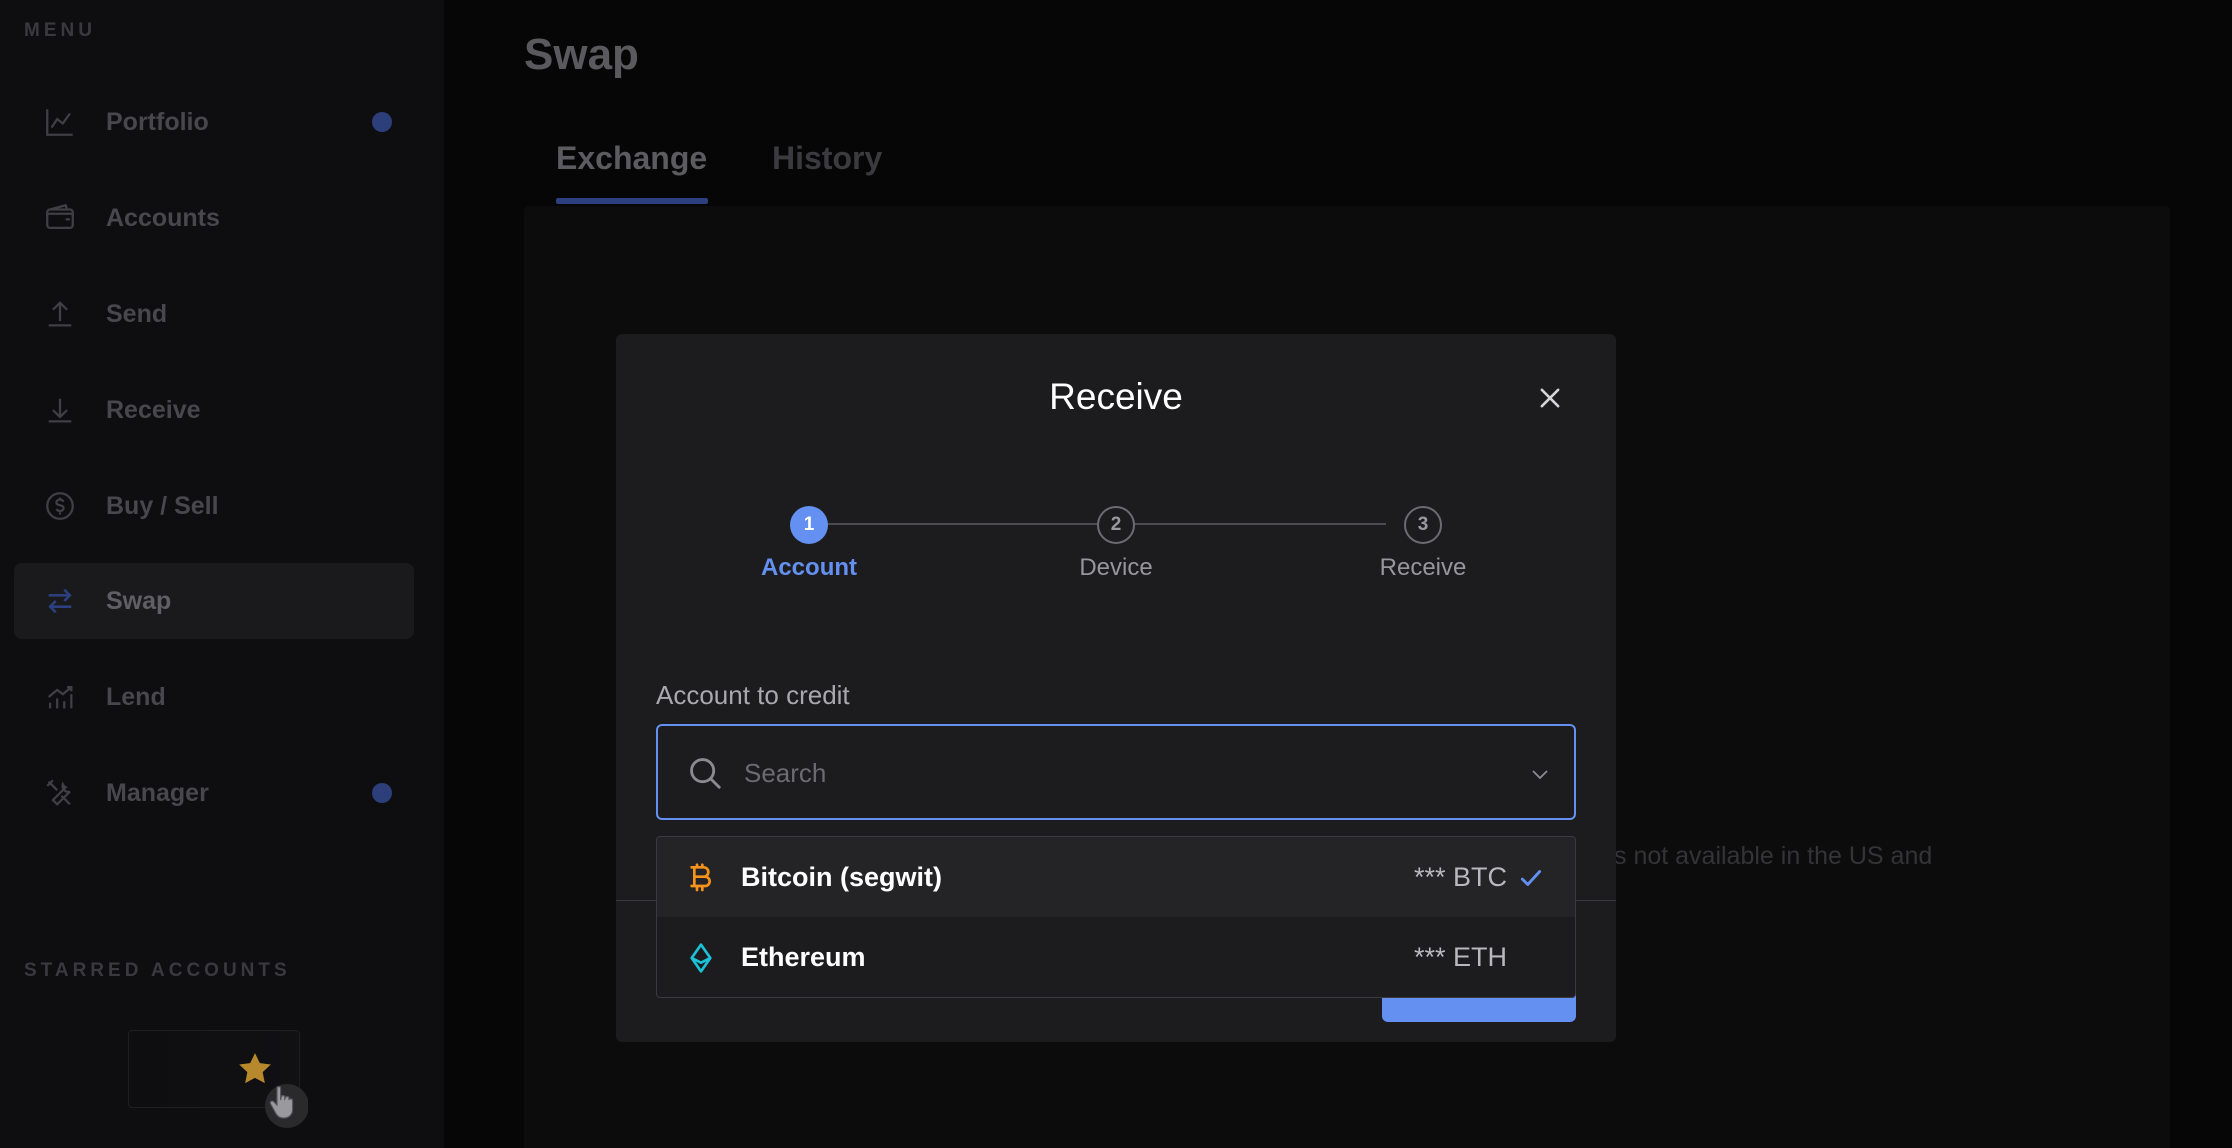  I want to click on download-arrow-icon, so click(60, 410).